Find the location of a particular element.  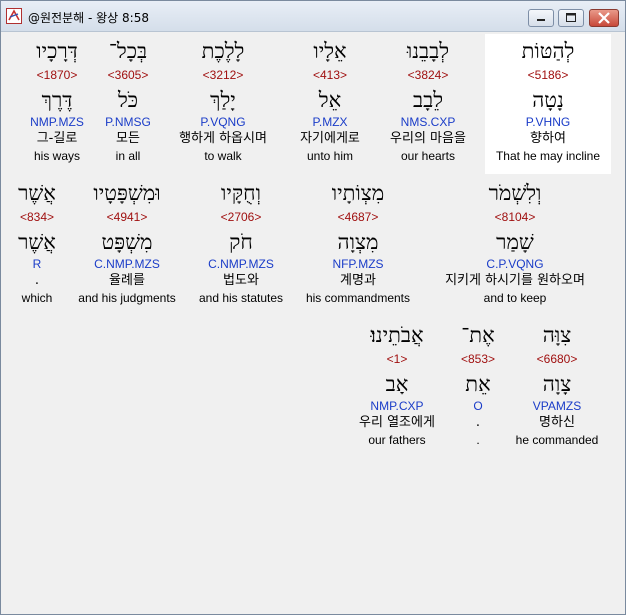

hebrew-word: וְלִשְׁמֹר is located at coordinates (515, 193).